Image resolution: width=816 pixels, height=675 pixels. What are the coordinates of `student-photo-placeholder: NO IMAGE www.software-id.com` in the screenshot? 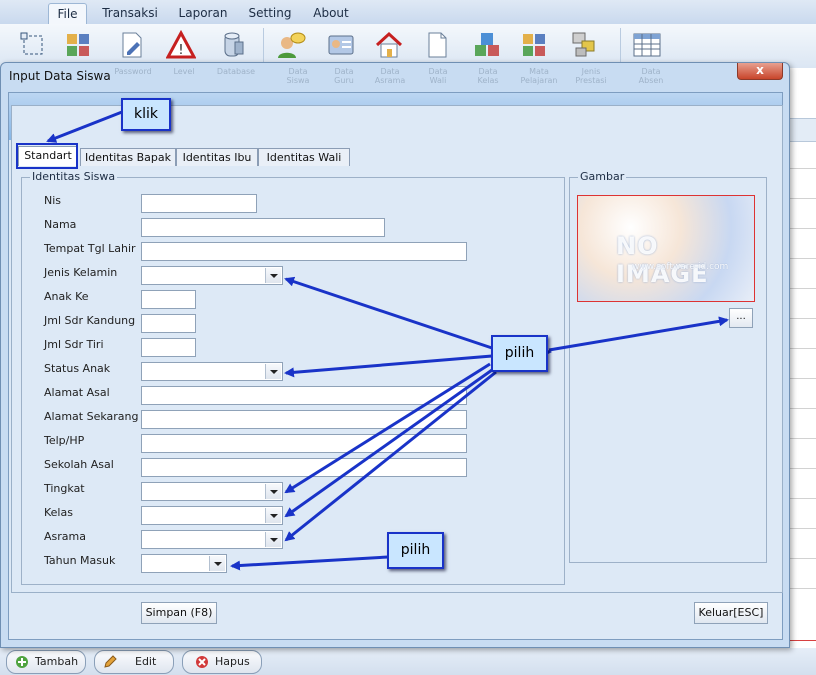 It's located at (666, 248).